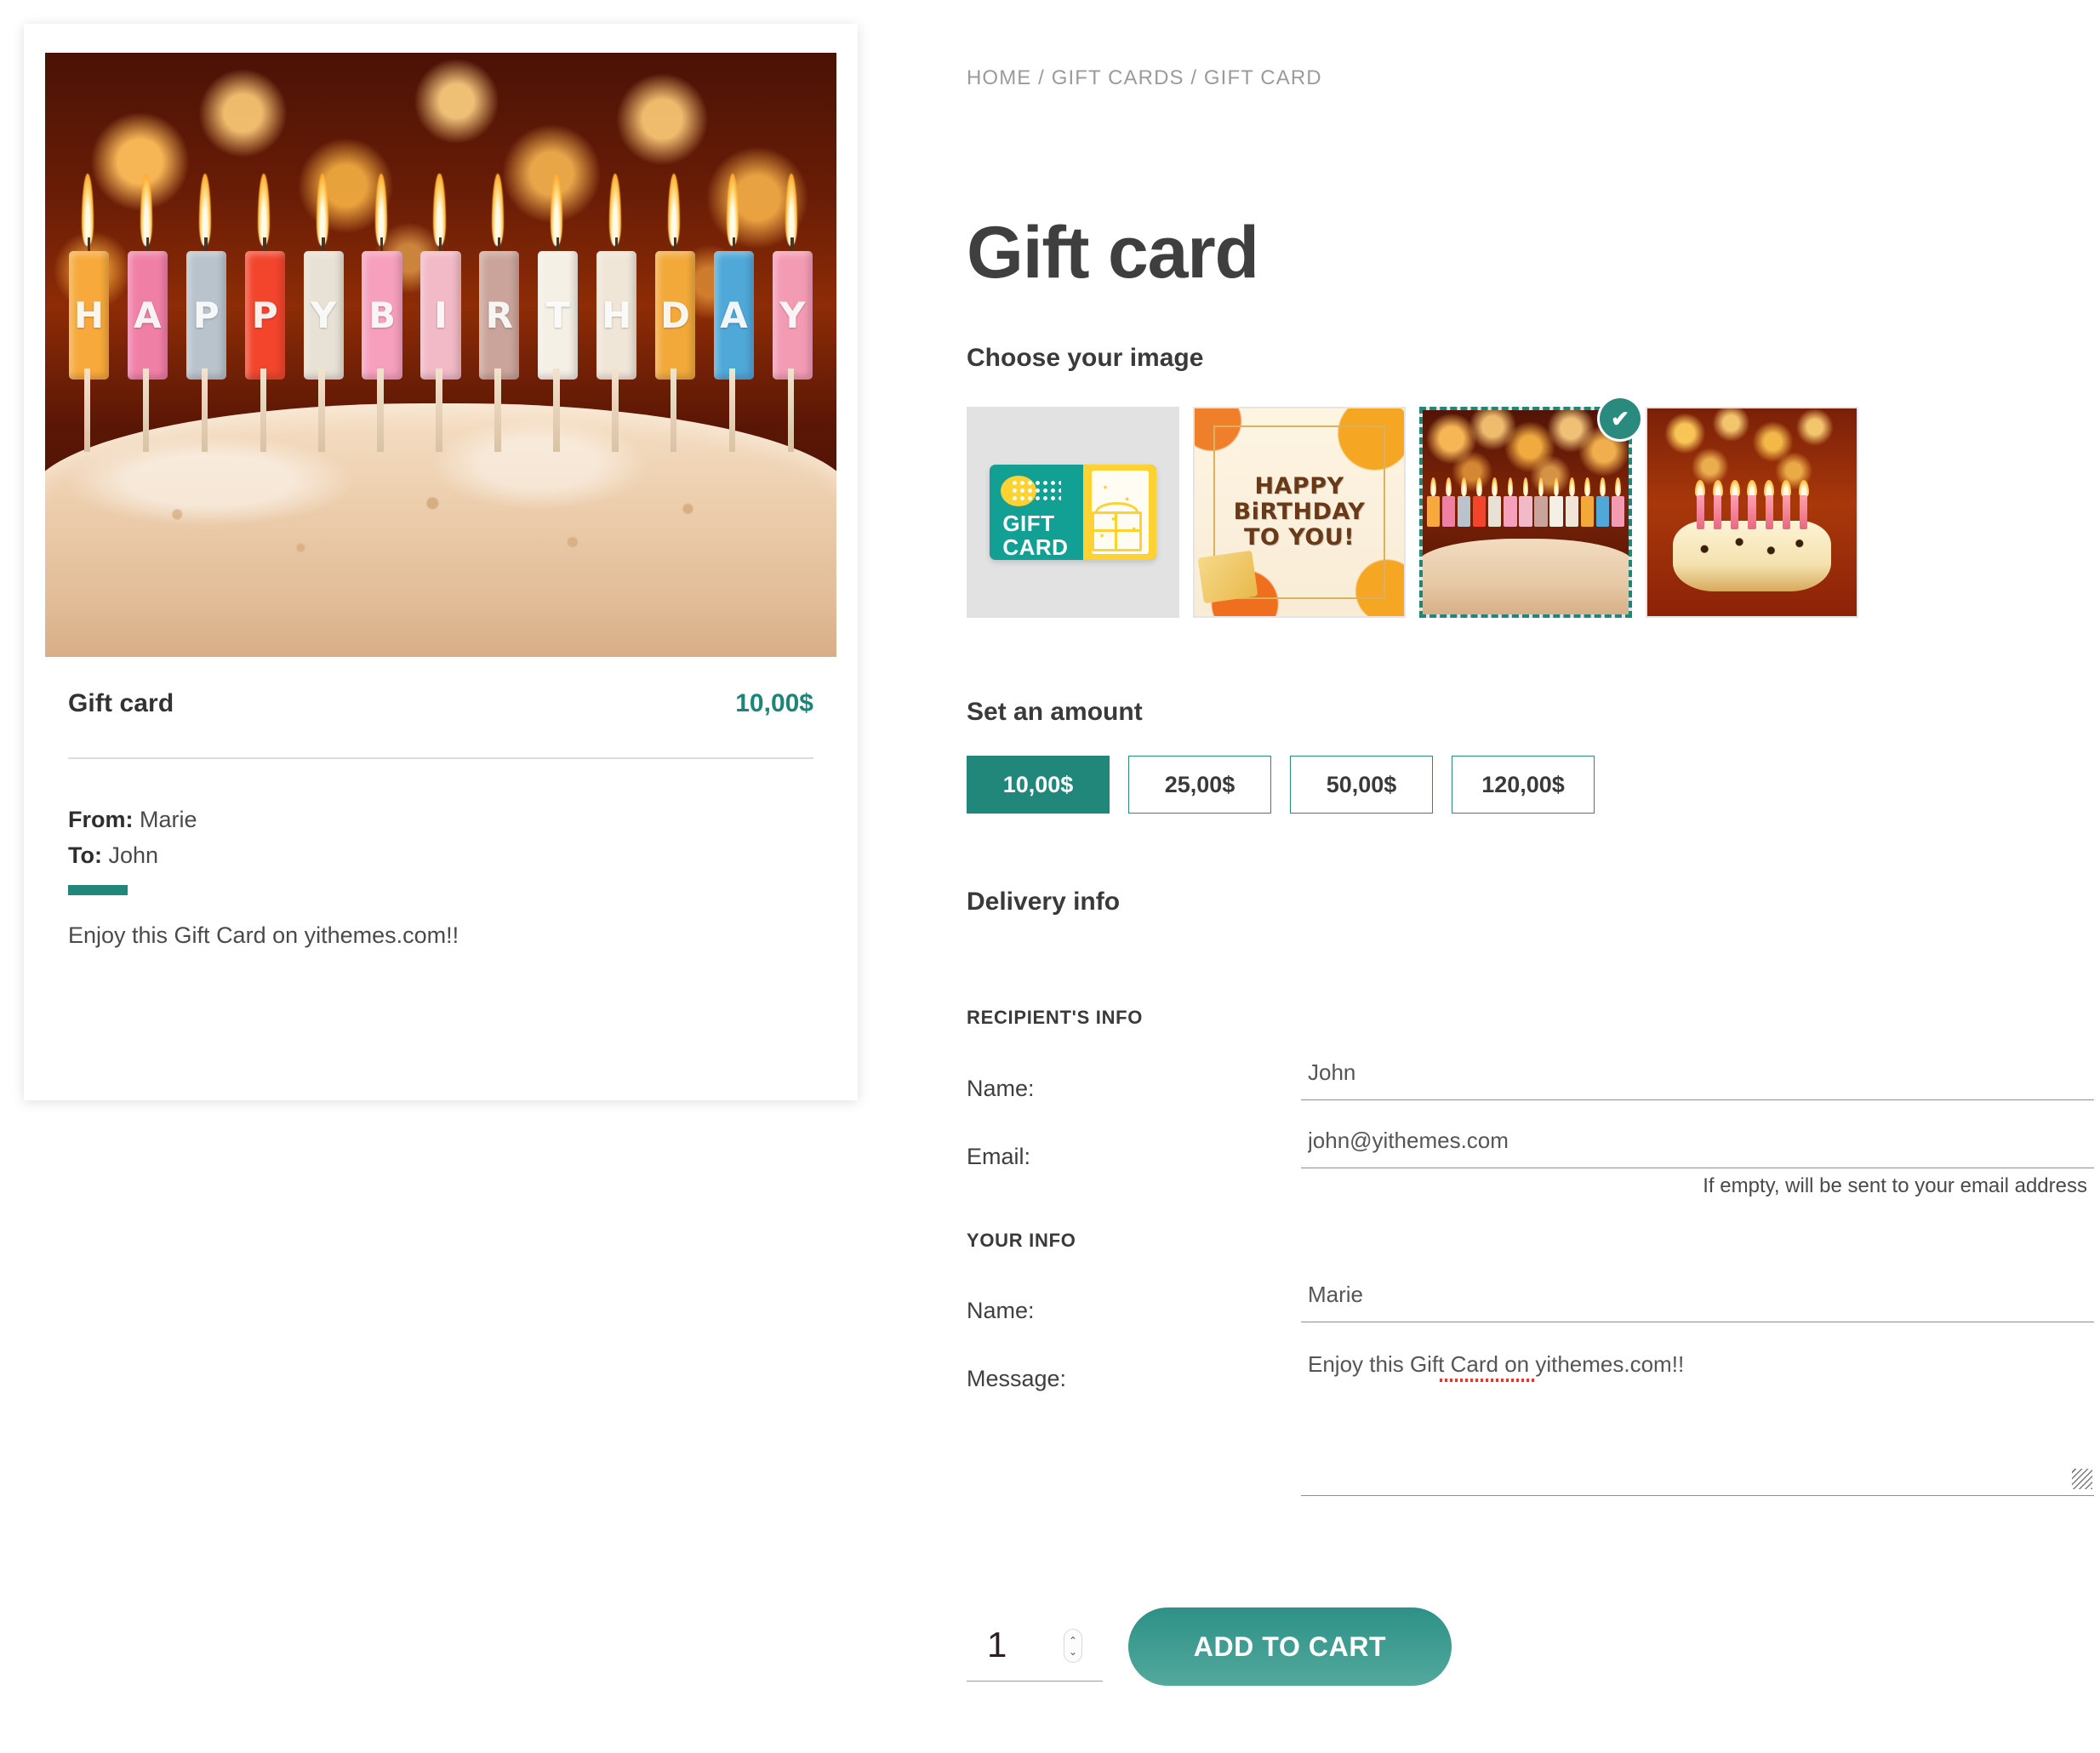 The height and width of the screenshot is (1753, 2100). Describe the element at coordinates (440, 758) in the screenshot. I see `preview-divider` at that location.